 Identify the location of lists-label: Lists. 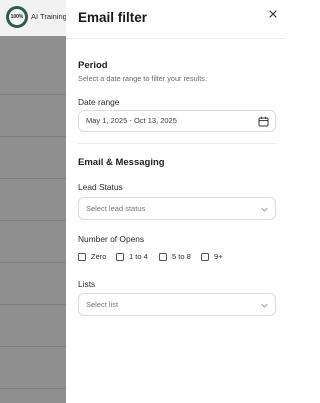
(87, 284).